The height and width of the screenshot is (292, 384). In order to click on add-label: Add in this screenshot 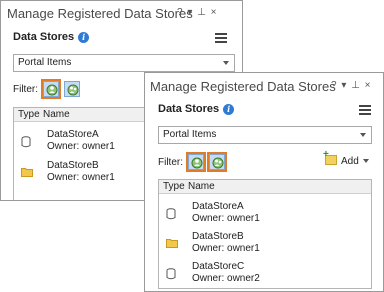, I will do `click(350, 161)`.